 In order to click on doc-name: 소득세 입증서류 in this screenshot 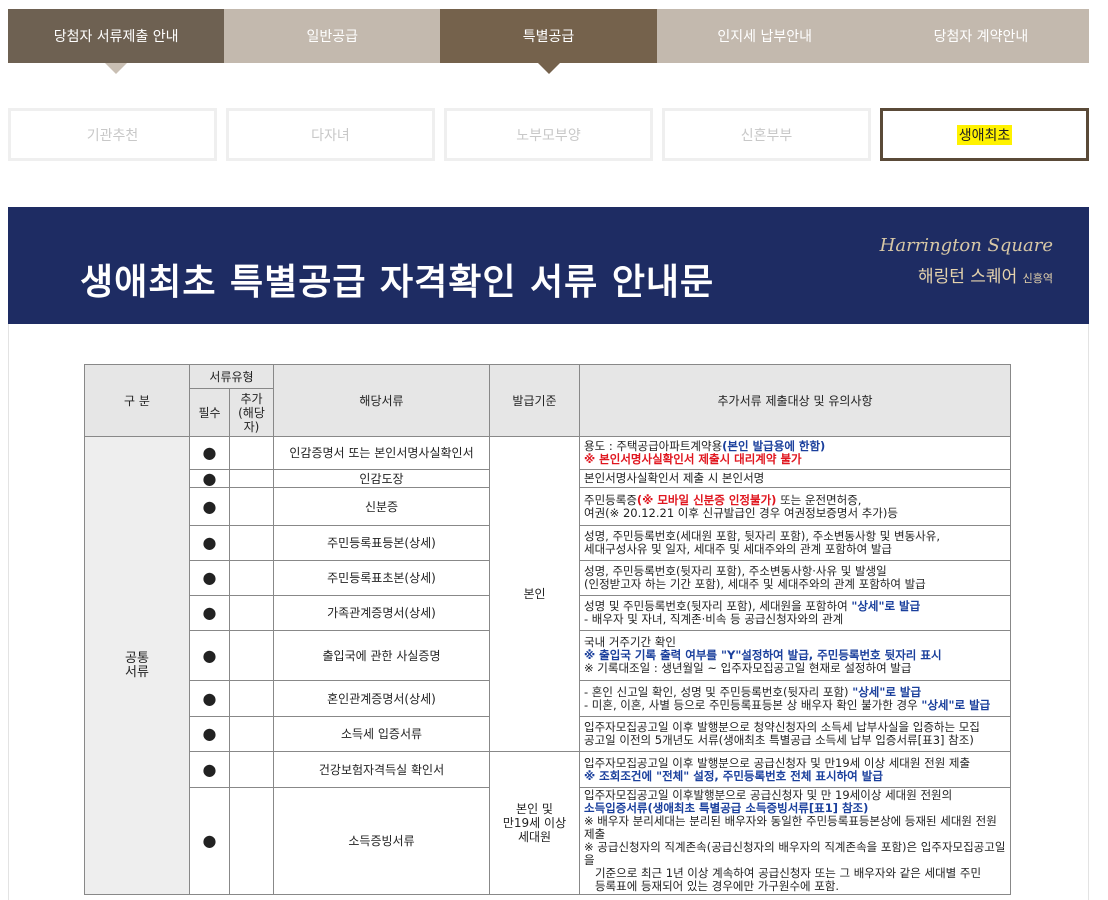, I will do `click(381, 734)`.